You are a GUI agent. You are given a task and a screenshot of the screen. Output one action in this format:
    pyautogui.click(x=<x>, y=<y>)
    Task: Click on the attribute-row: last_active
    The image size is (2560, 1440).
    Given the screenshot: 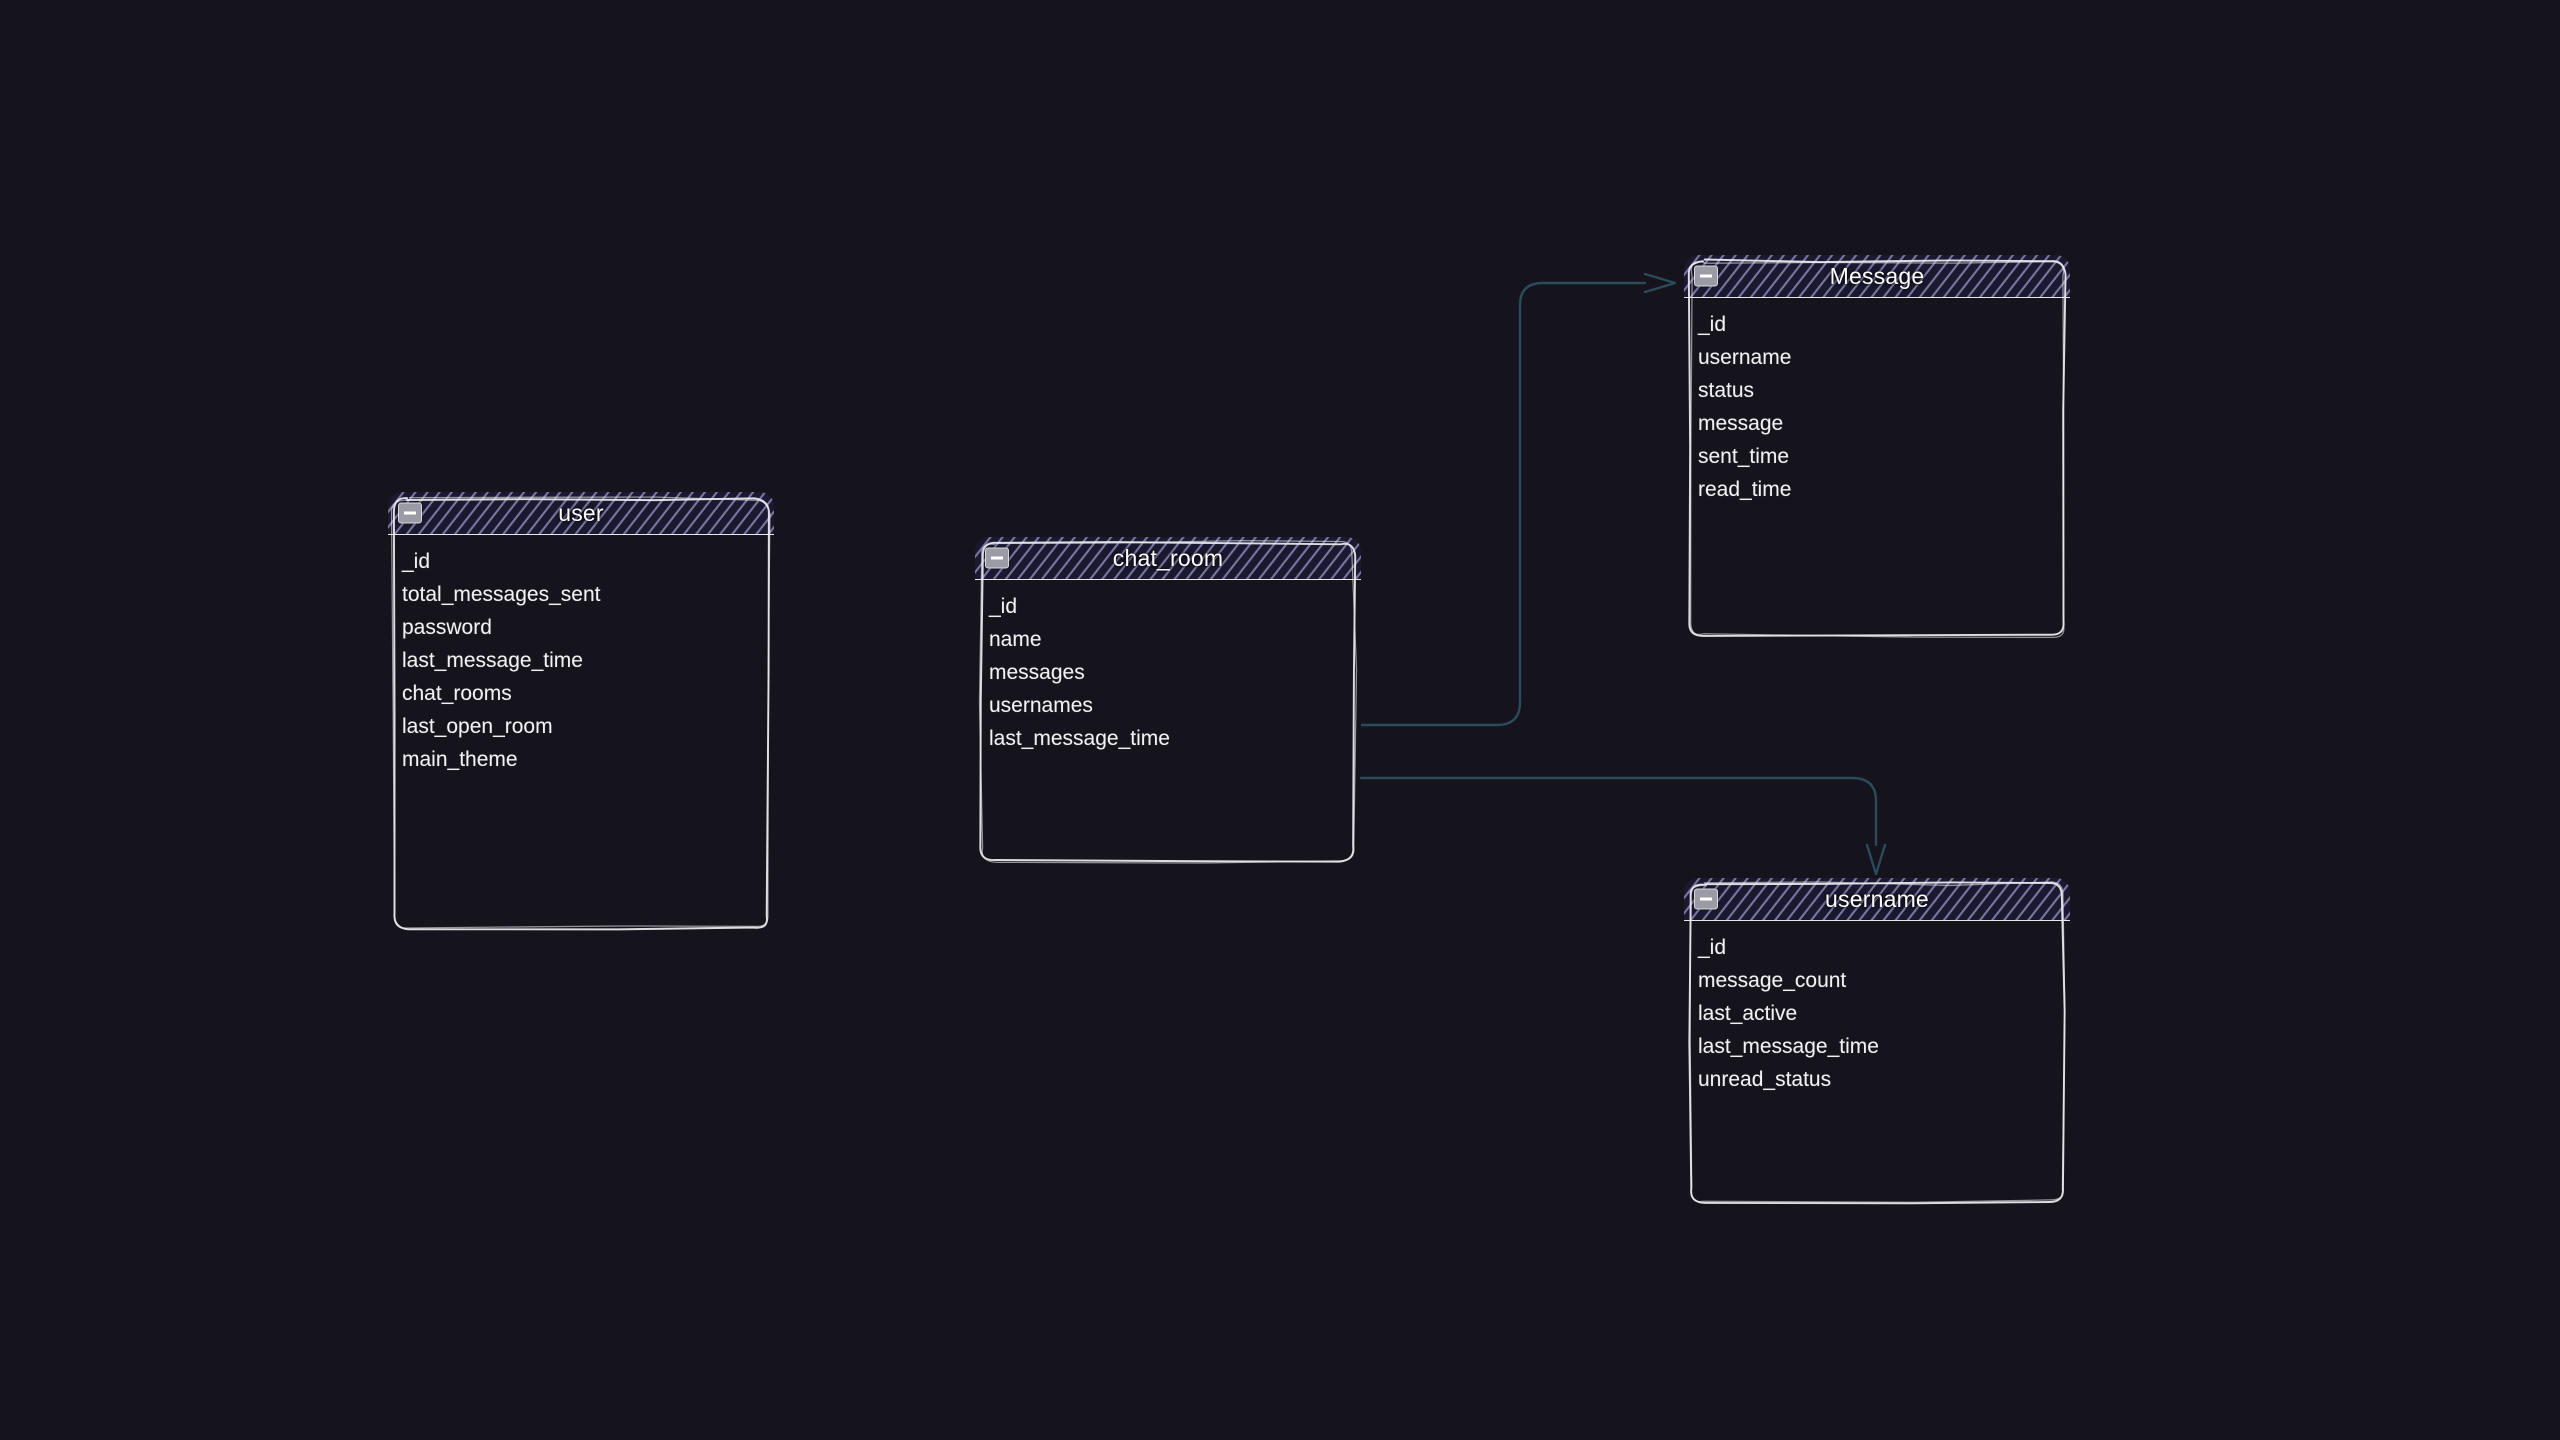 What is the action you would take?
    pyautogui.click(x=1877, y=1013)
    